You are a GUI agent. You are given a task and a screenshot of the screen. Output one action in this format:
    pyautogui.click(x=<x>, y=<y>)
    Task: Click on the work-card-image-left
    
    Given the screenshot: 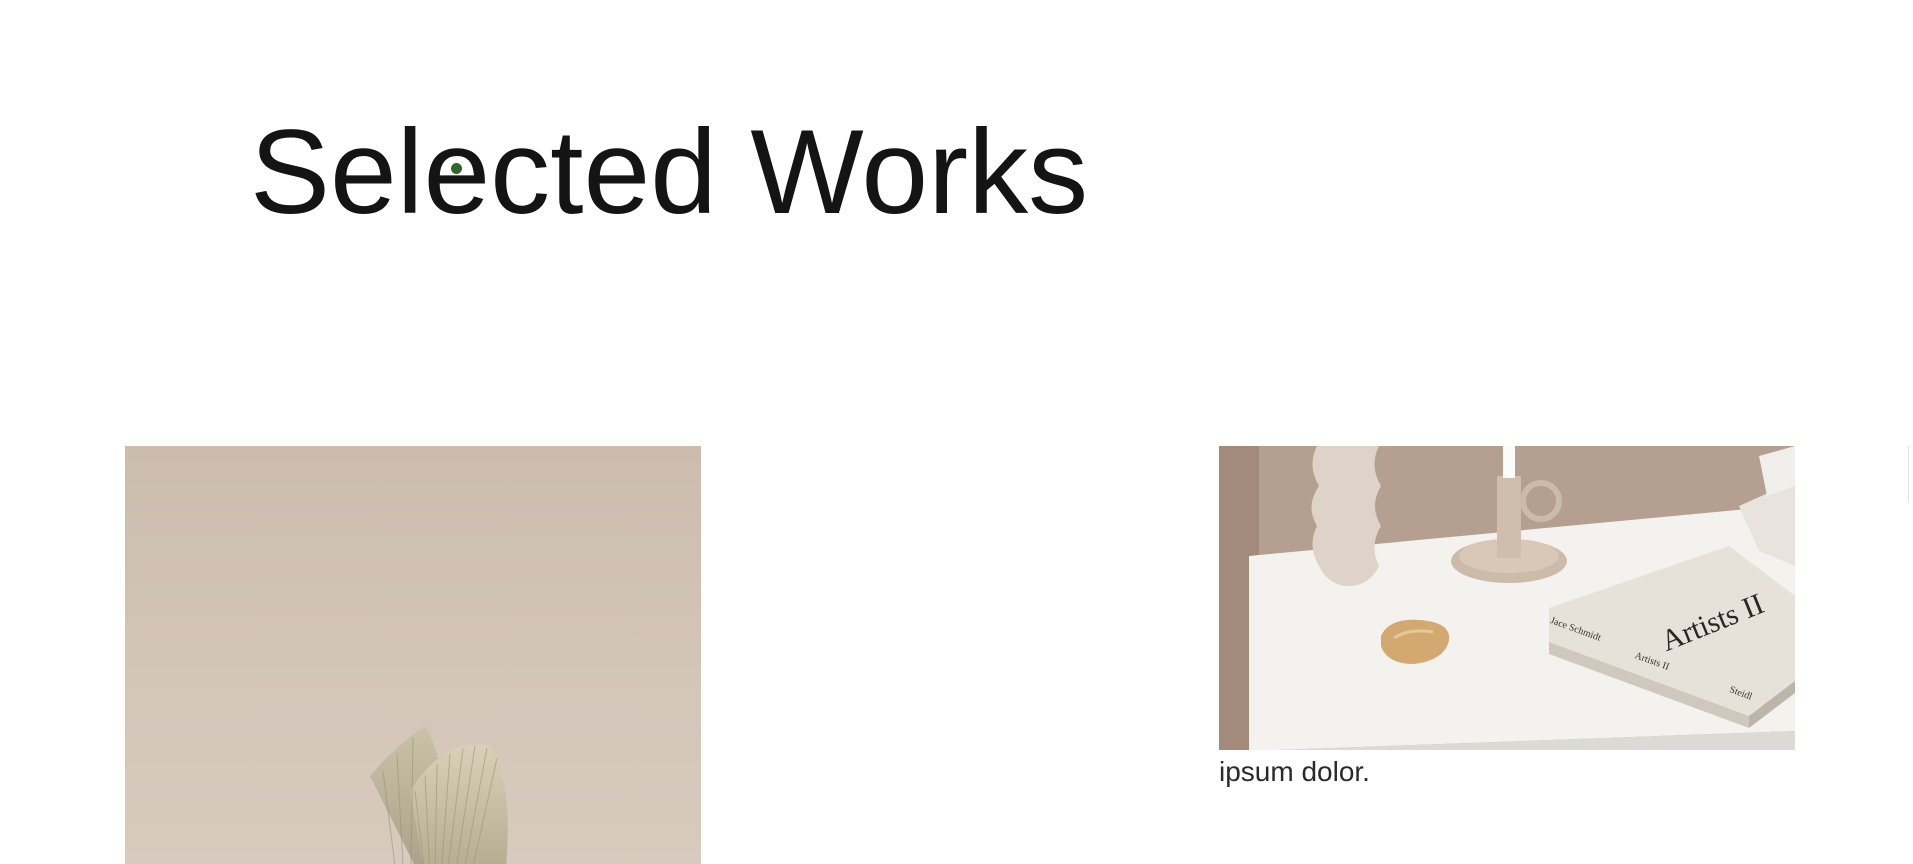 What is the action you would take?
    pyautogui.click(x=413, y=655)
    